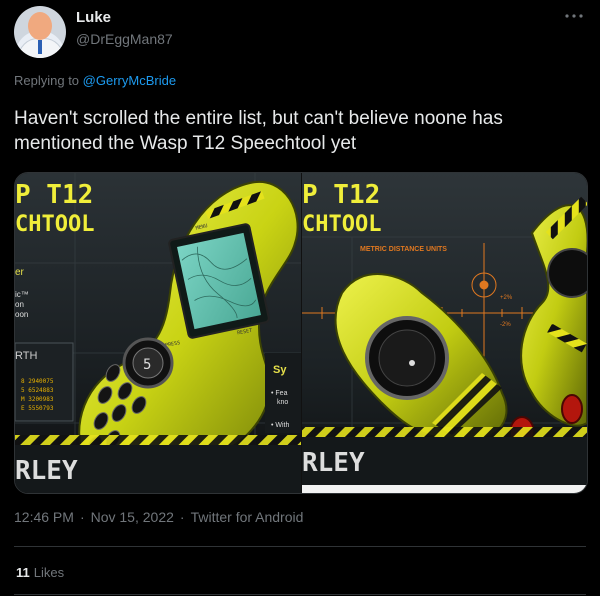 This screenshot has width=600, height=596. What do you see at coordinates (26, 356) in the screenshot?
I see `left-rth: RTH` at bounding box center [26, 356].